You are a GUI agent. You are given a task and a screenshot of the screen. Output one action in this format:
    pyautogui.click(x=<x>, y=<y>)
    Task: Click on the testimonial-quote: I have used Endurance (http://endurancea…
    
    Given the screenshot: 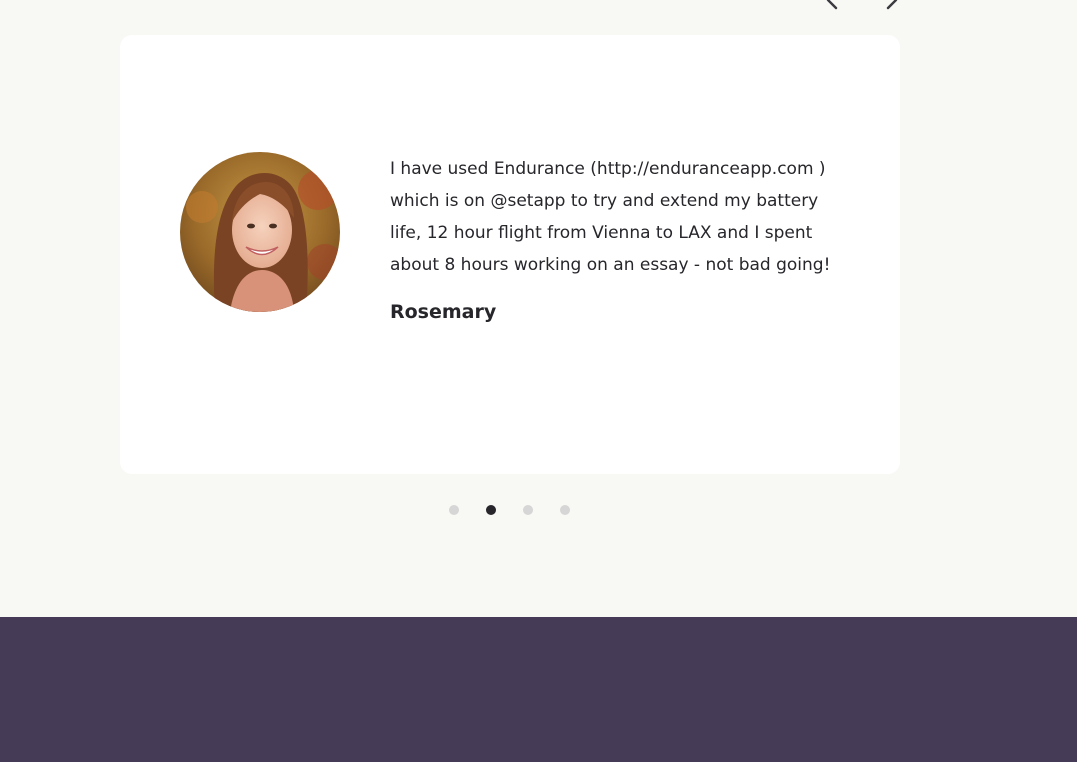 What is the action you would take?
    pyautogui.click(x=610, y=217)
    